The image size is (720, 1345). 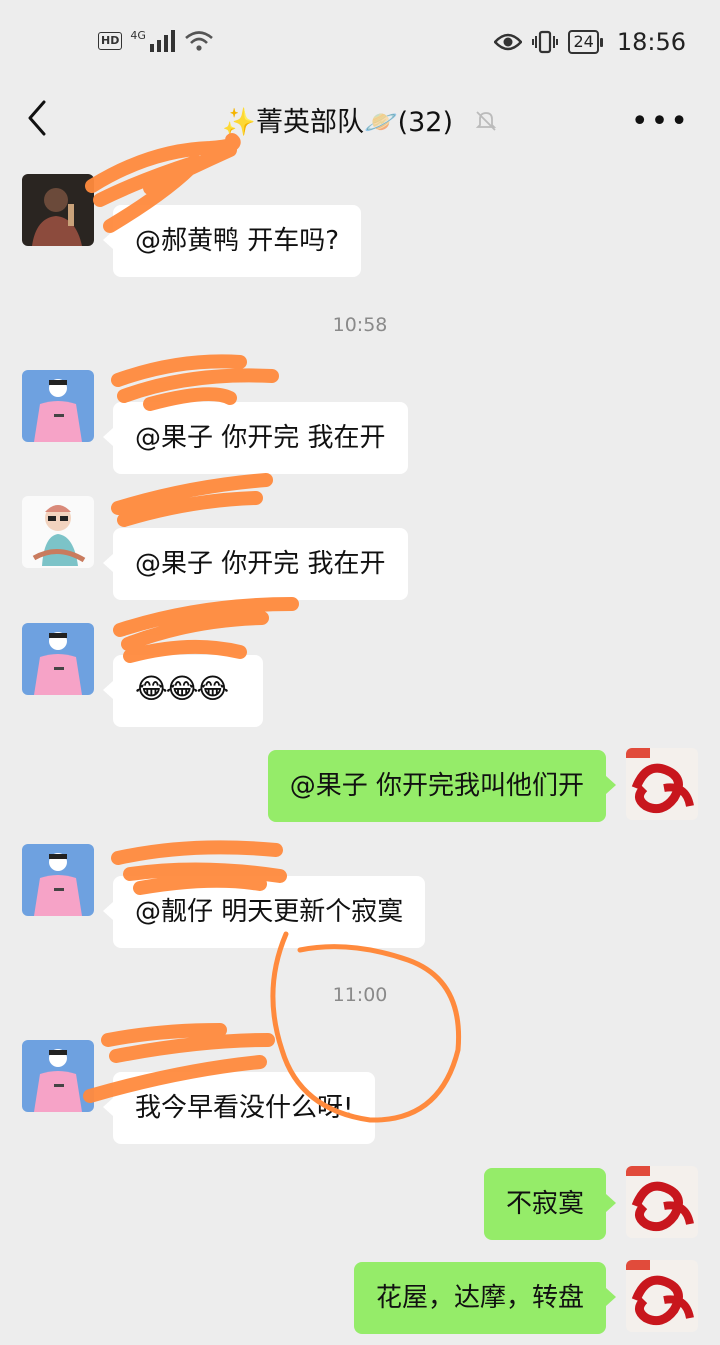 I want to click on chat-header: ✨菁英部队🪐(32) •••, so click(x=360, y=120).